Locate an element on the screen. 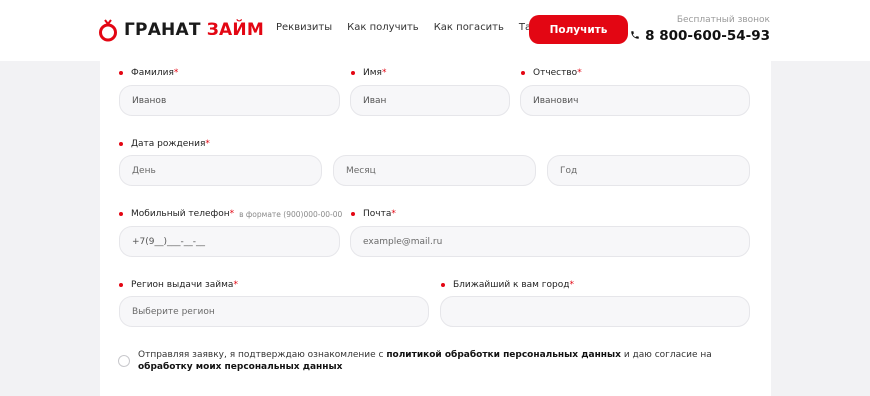  pomegranate-icon is located at coordinates (108, 30).